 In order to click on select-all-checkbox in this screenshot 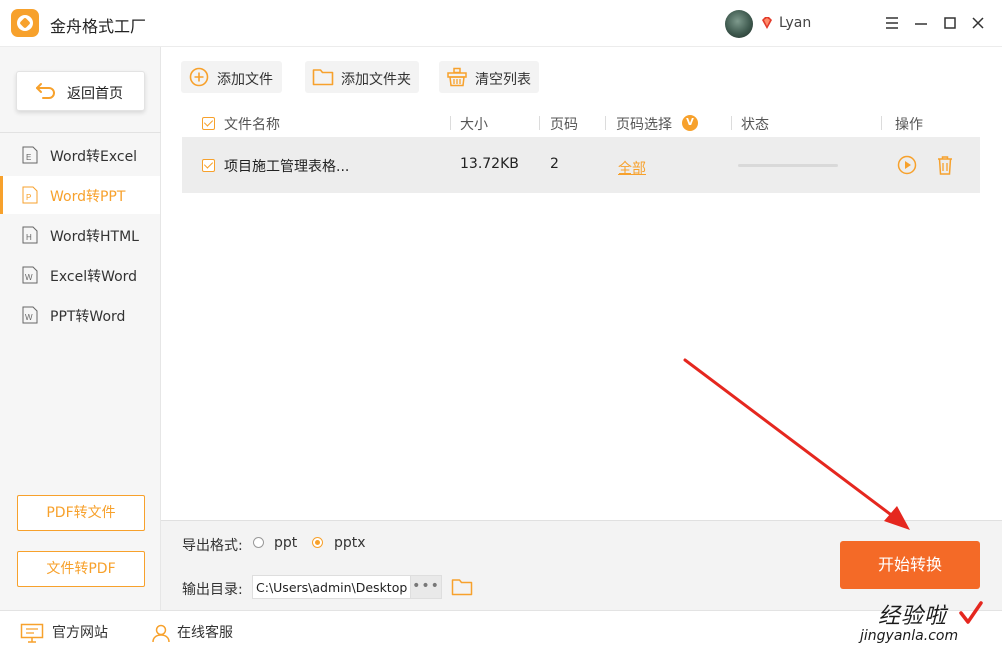, I will do `click(208, 123)`.